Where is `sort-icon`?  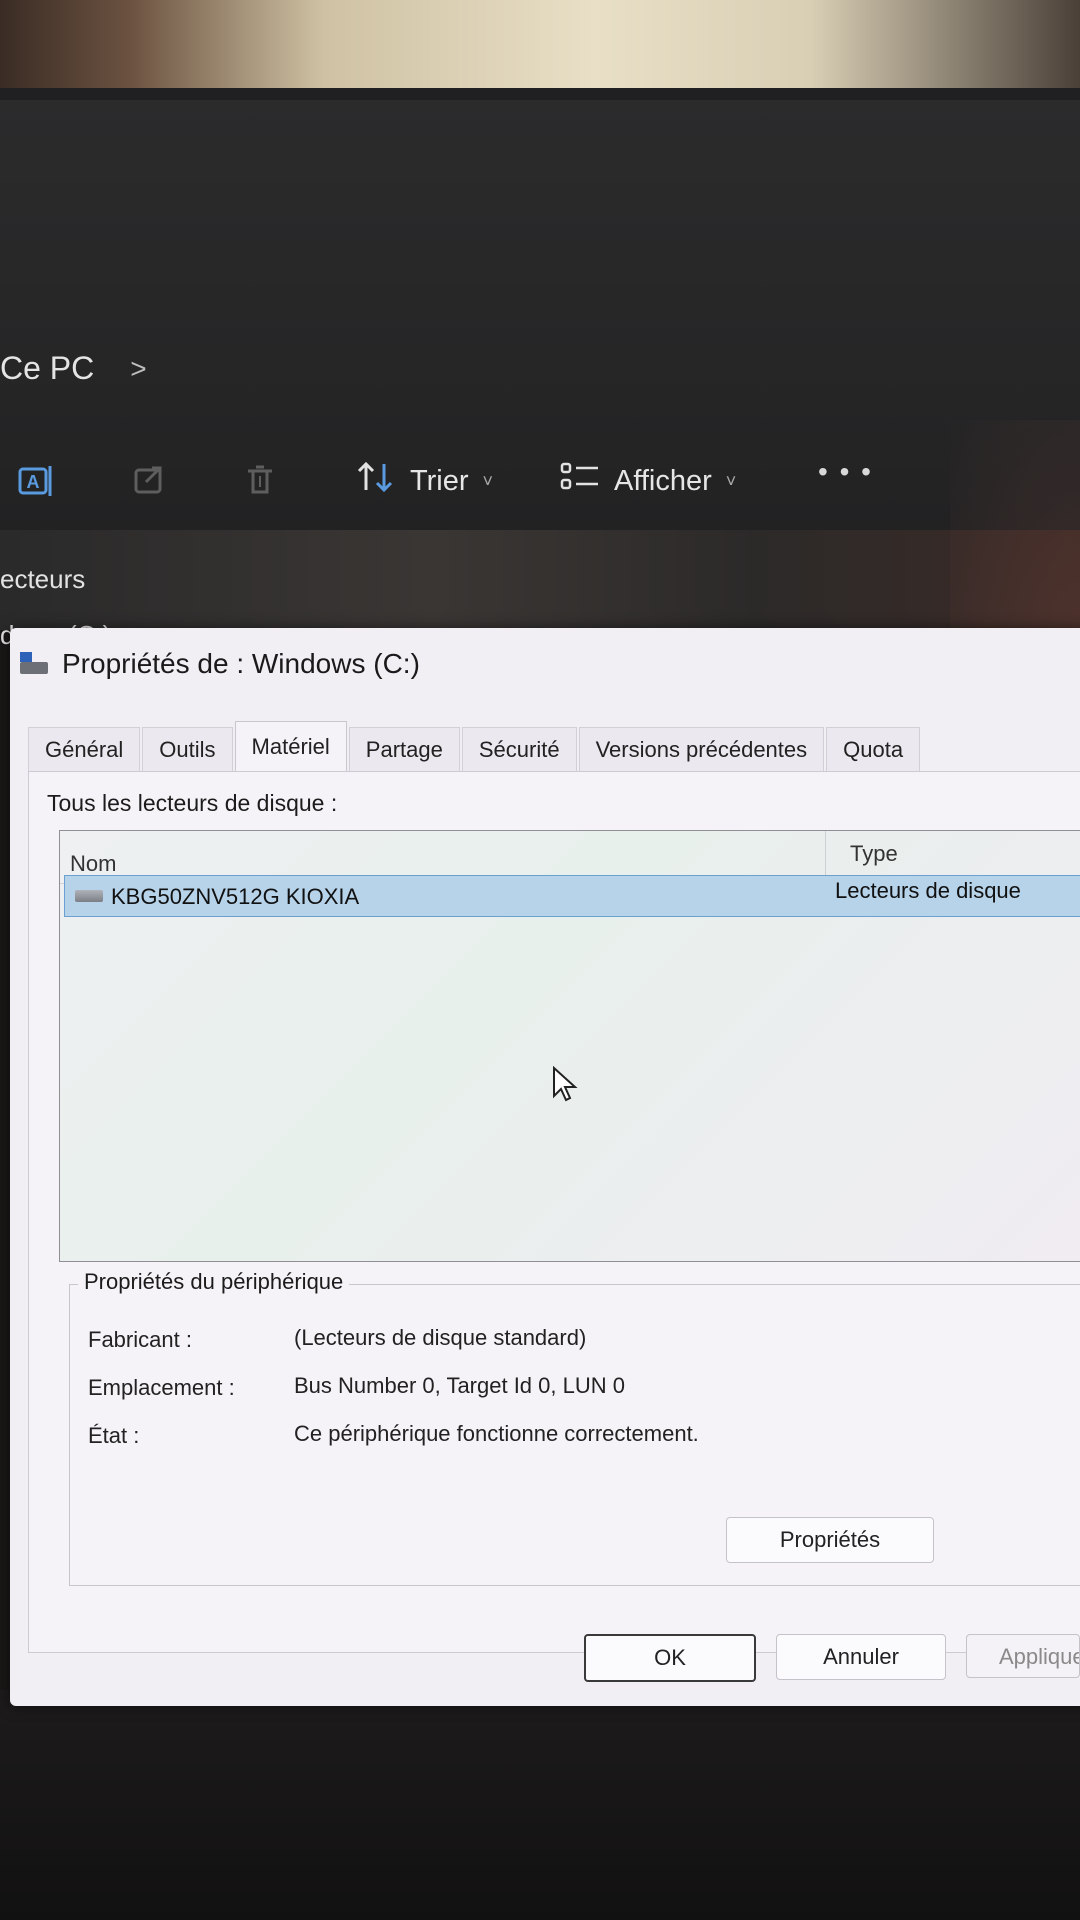 sort-icon is located at coordinates (376, 481).